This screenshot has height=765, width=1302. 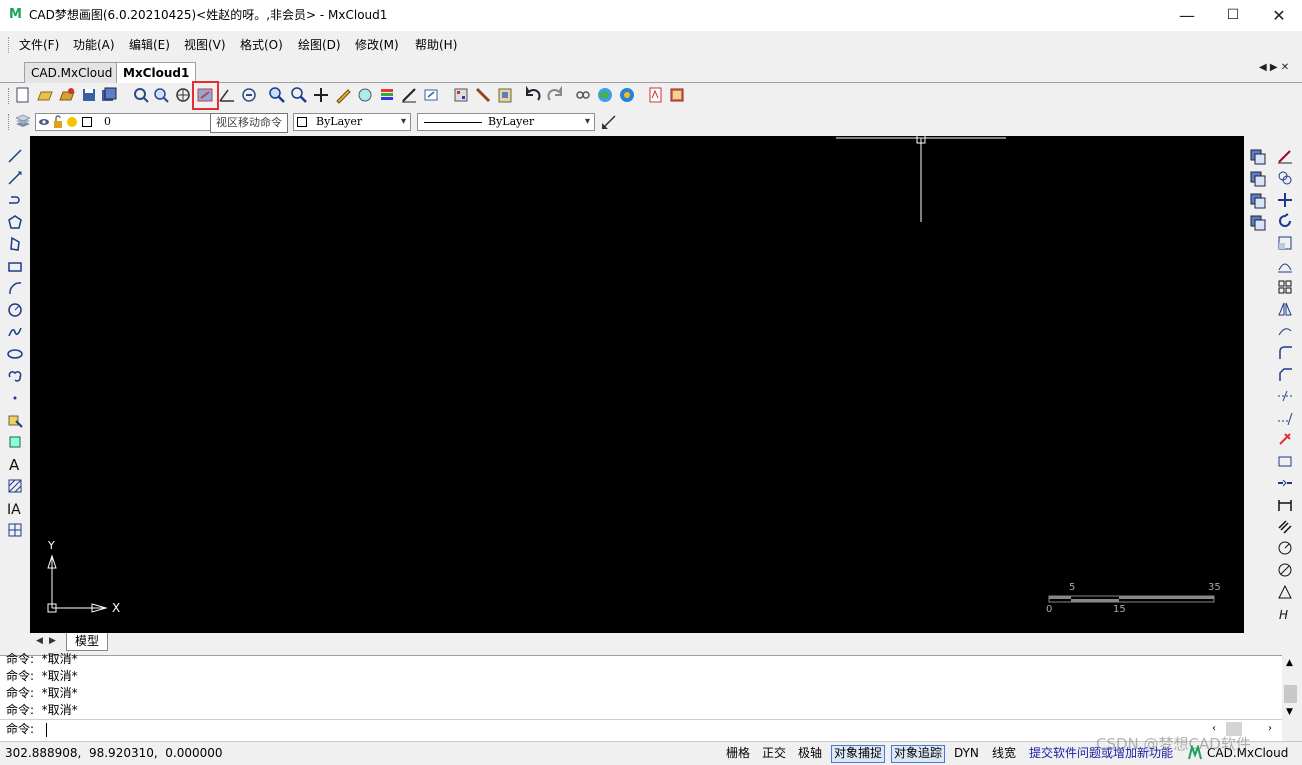 I want to click on polyline-icon, so click(x=15, y=200).